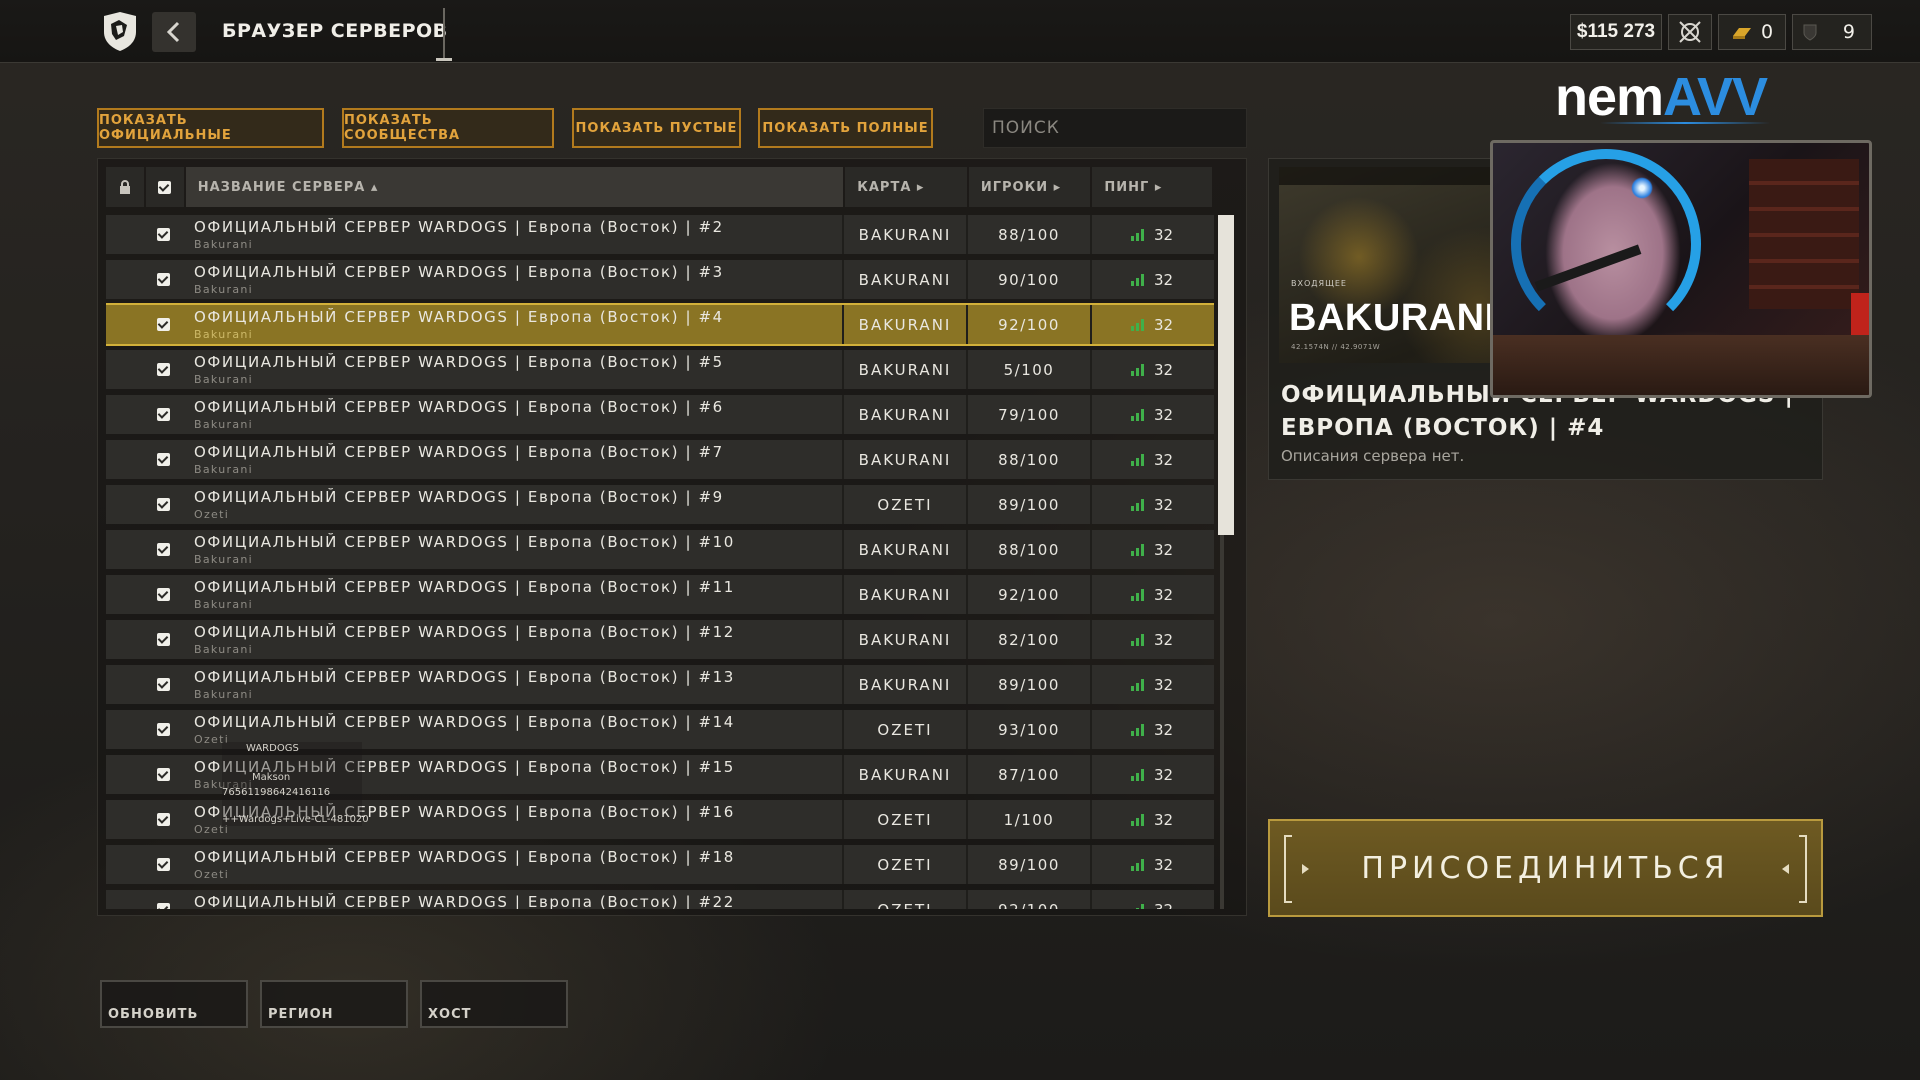 The width and height of the screenshot is (1920, 1080). Describe the element at coordinates (448, 128) in the screenshot. I see `filter-community-button: ПОКАЗАТЬ СООБЩЕСТВА` at that location.